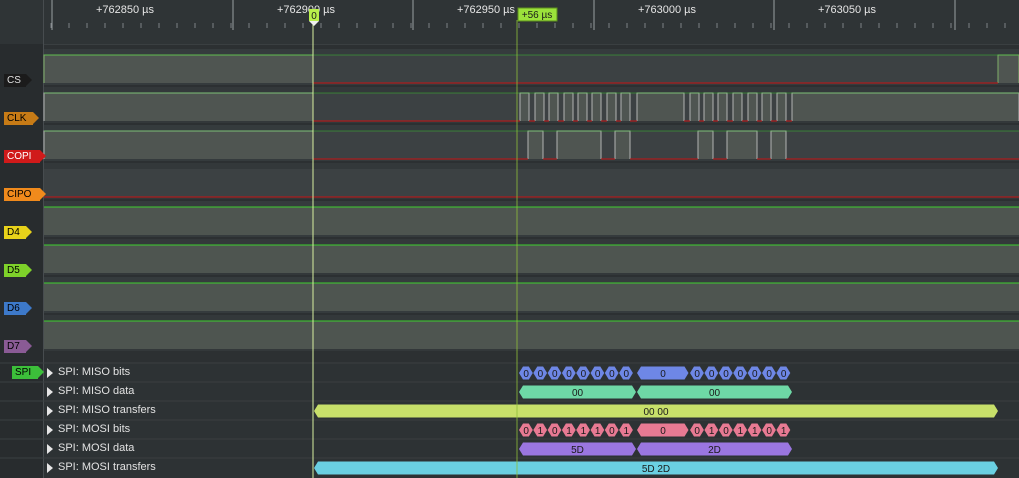 Image resolution: width=1019 pixels, height=478 pixels. What do you see at coordinates (94, 429) in the screenshot?
I see `annotation-row-name: SPI: MOSI bits` at bounding box center [94, 429].